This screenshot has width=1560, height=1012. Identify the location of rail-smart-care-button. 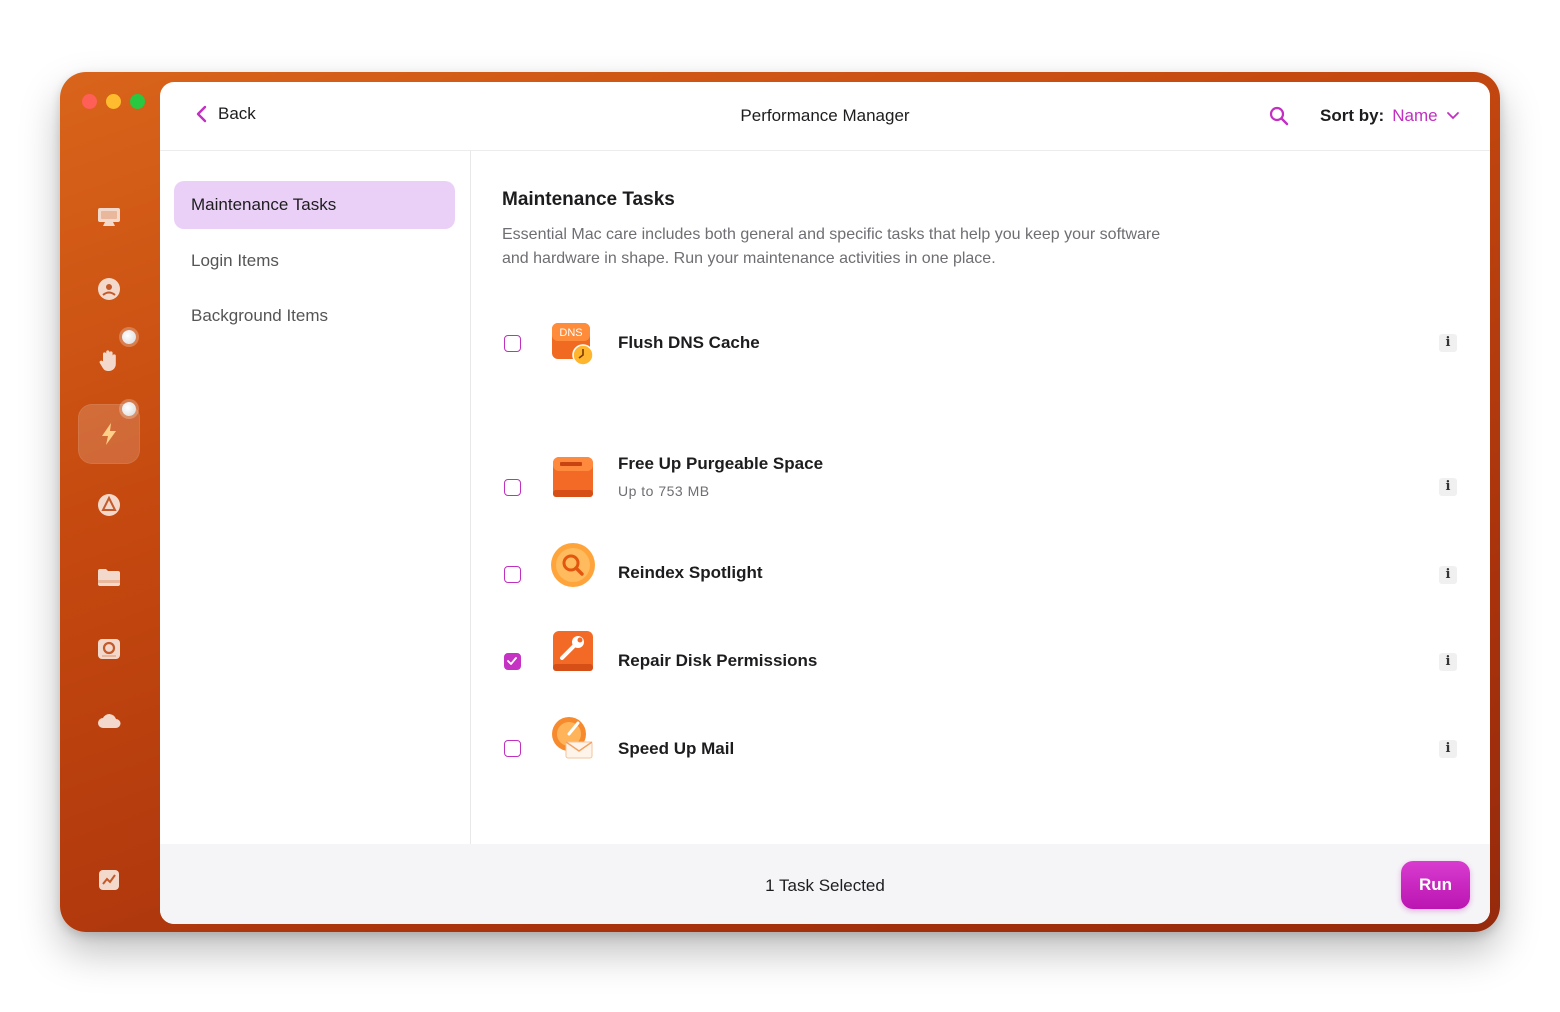
(109, 217).